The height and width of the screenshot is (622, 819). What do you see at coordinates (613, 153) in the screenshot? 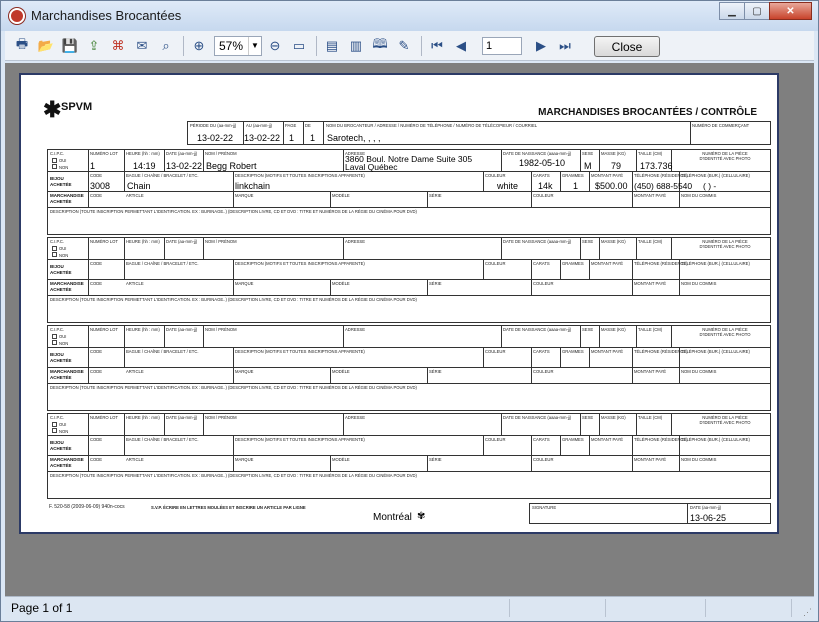
I see `masse-label: MASSE (KG)` at bounding box center [613, 153].